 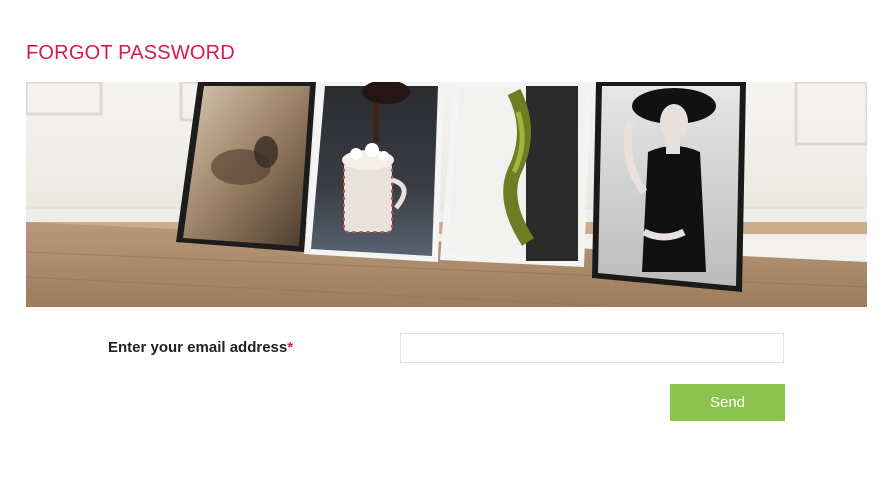 I want to click on send-button: Send, so click(x=727, y=402).